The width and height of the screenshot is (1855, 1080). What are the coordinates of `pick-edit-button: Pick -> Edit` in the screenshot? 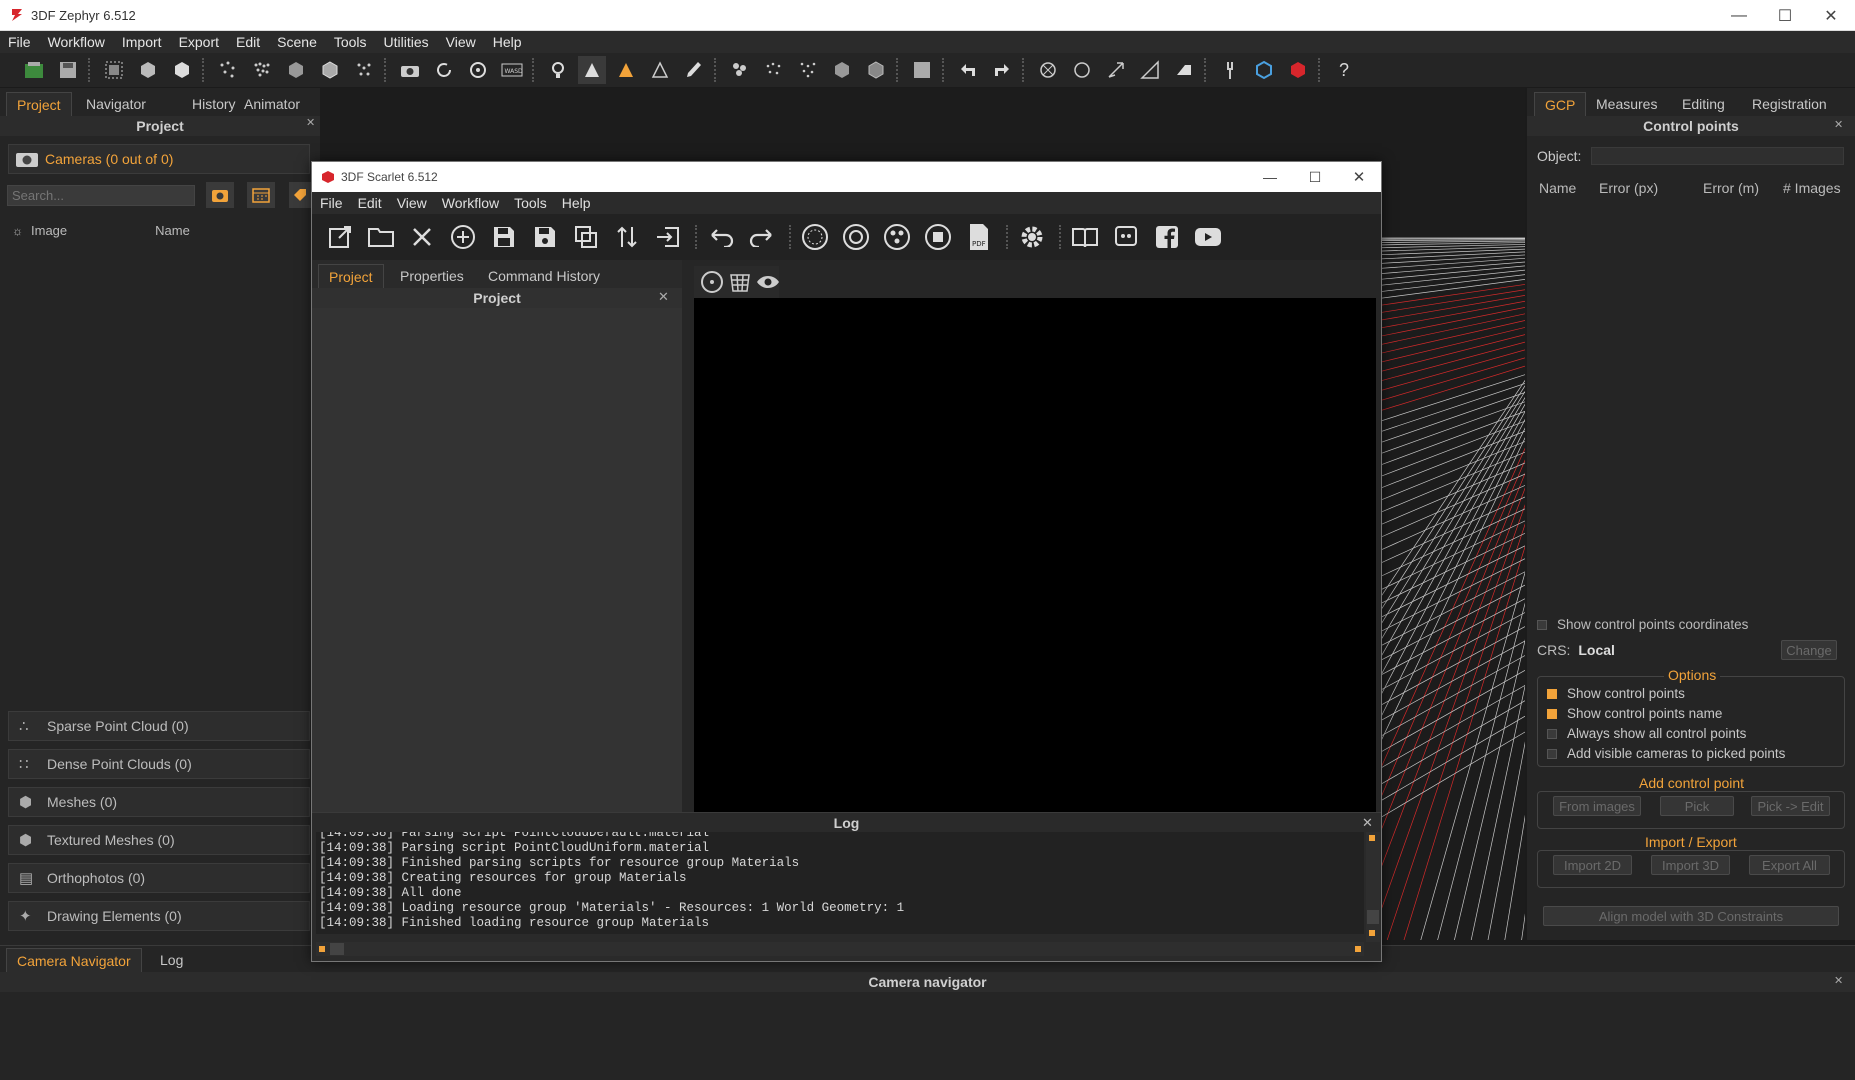 It's located at (1790, 806).